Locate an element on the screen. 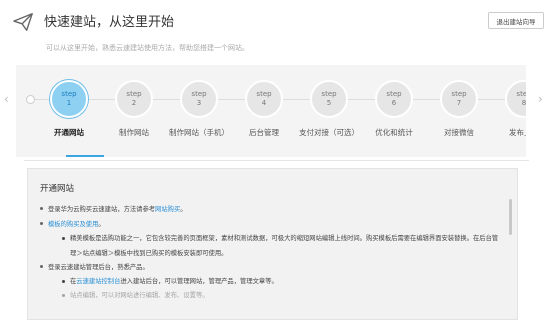 This screenshot has width=553, height=320. paper-plane-icon is located at coordinates (23, 22).